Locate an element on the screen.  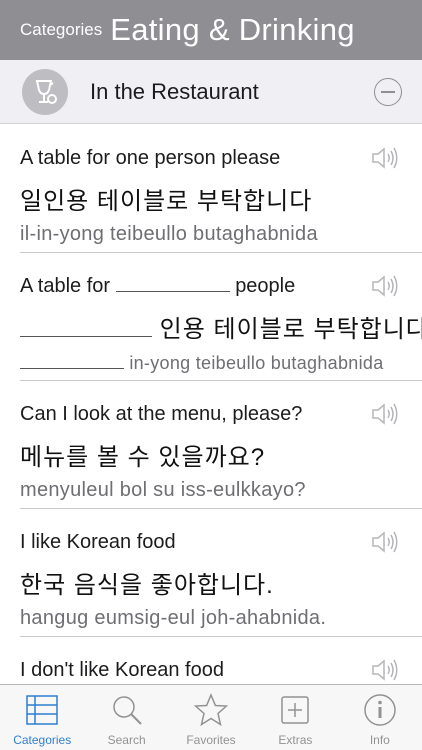
tab-label: Extras is located at coordinates (295, 740).